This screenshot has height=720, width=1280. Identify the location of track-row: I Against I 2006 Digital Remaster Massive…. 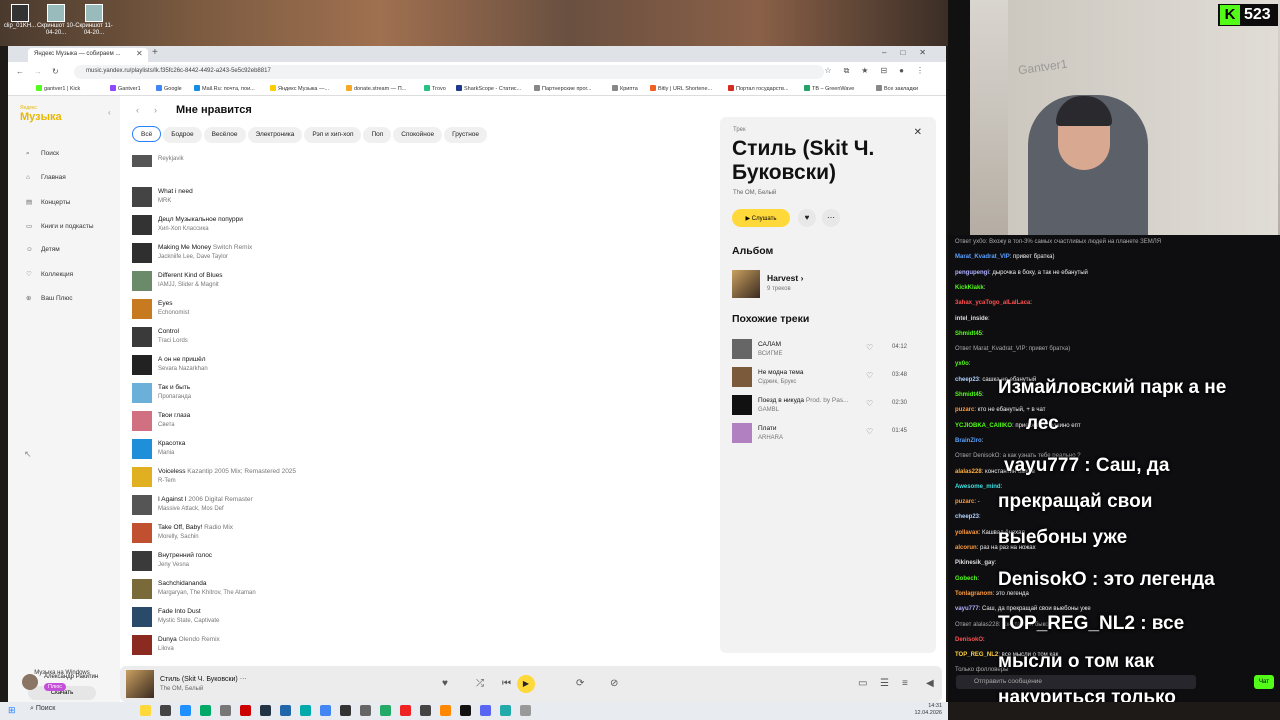
(342, 505).